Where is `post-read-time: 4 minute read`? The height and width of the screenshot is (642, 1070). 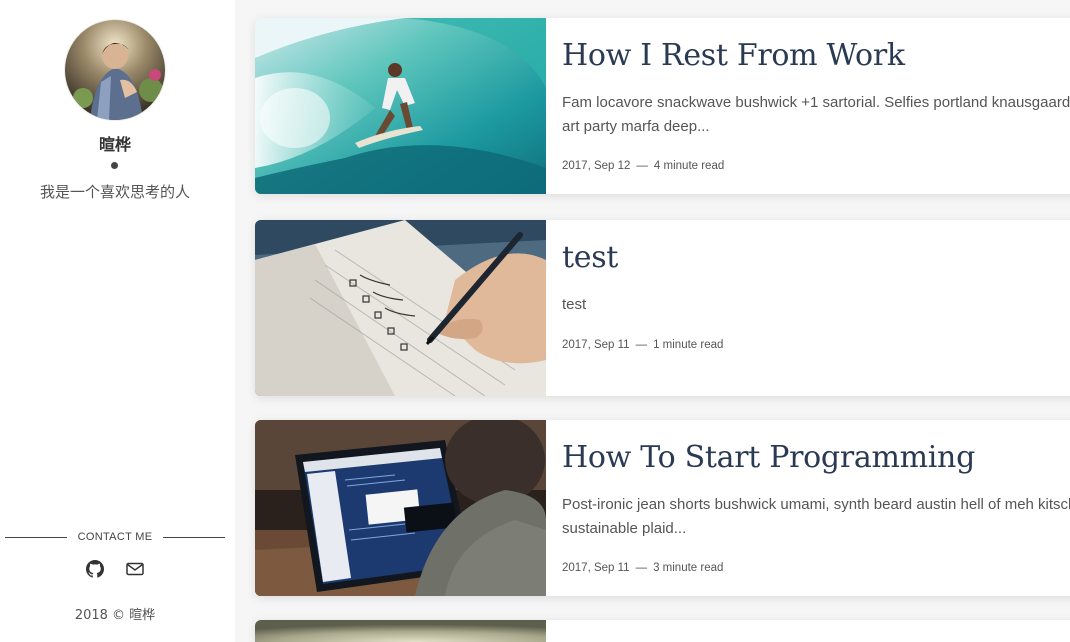 post-read-time: 4 minute read is located at coordinates (689, 166).